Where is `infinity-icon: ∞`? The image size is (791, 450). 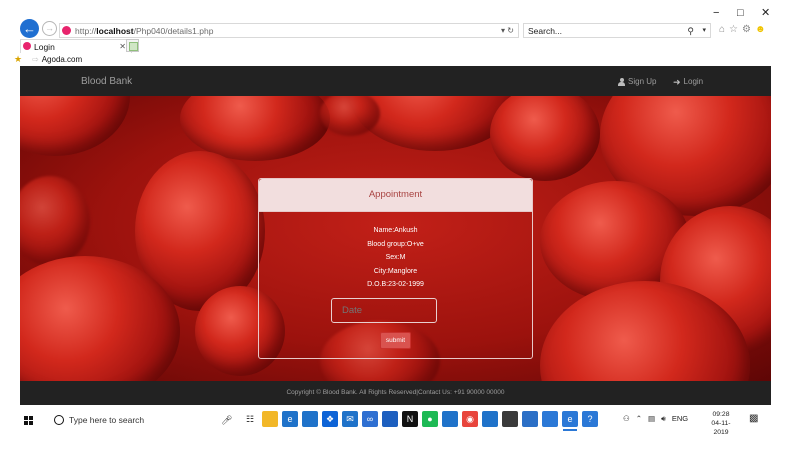 infinity-icon: ∞ is located at coordinates (370, 419).